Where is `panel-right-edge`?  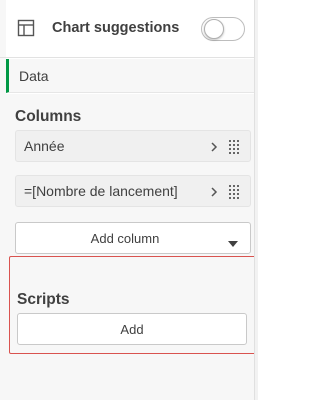 panel-right-edge is located at coordinates (256, 200).